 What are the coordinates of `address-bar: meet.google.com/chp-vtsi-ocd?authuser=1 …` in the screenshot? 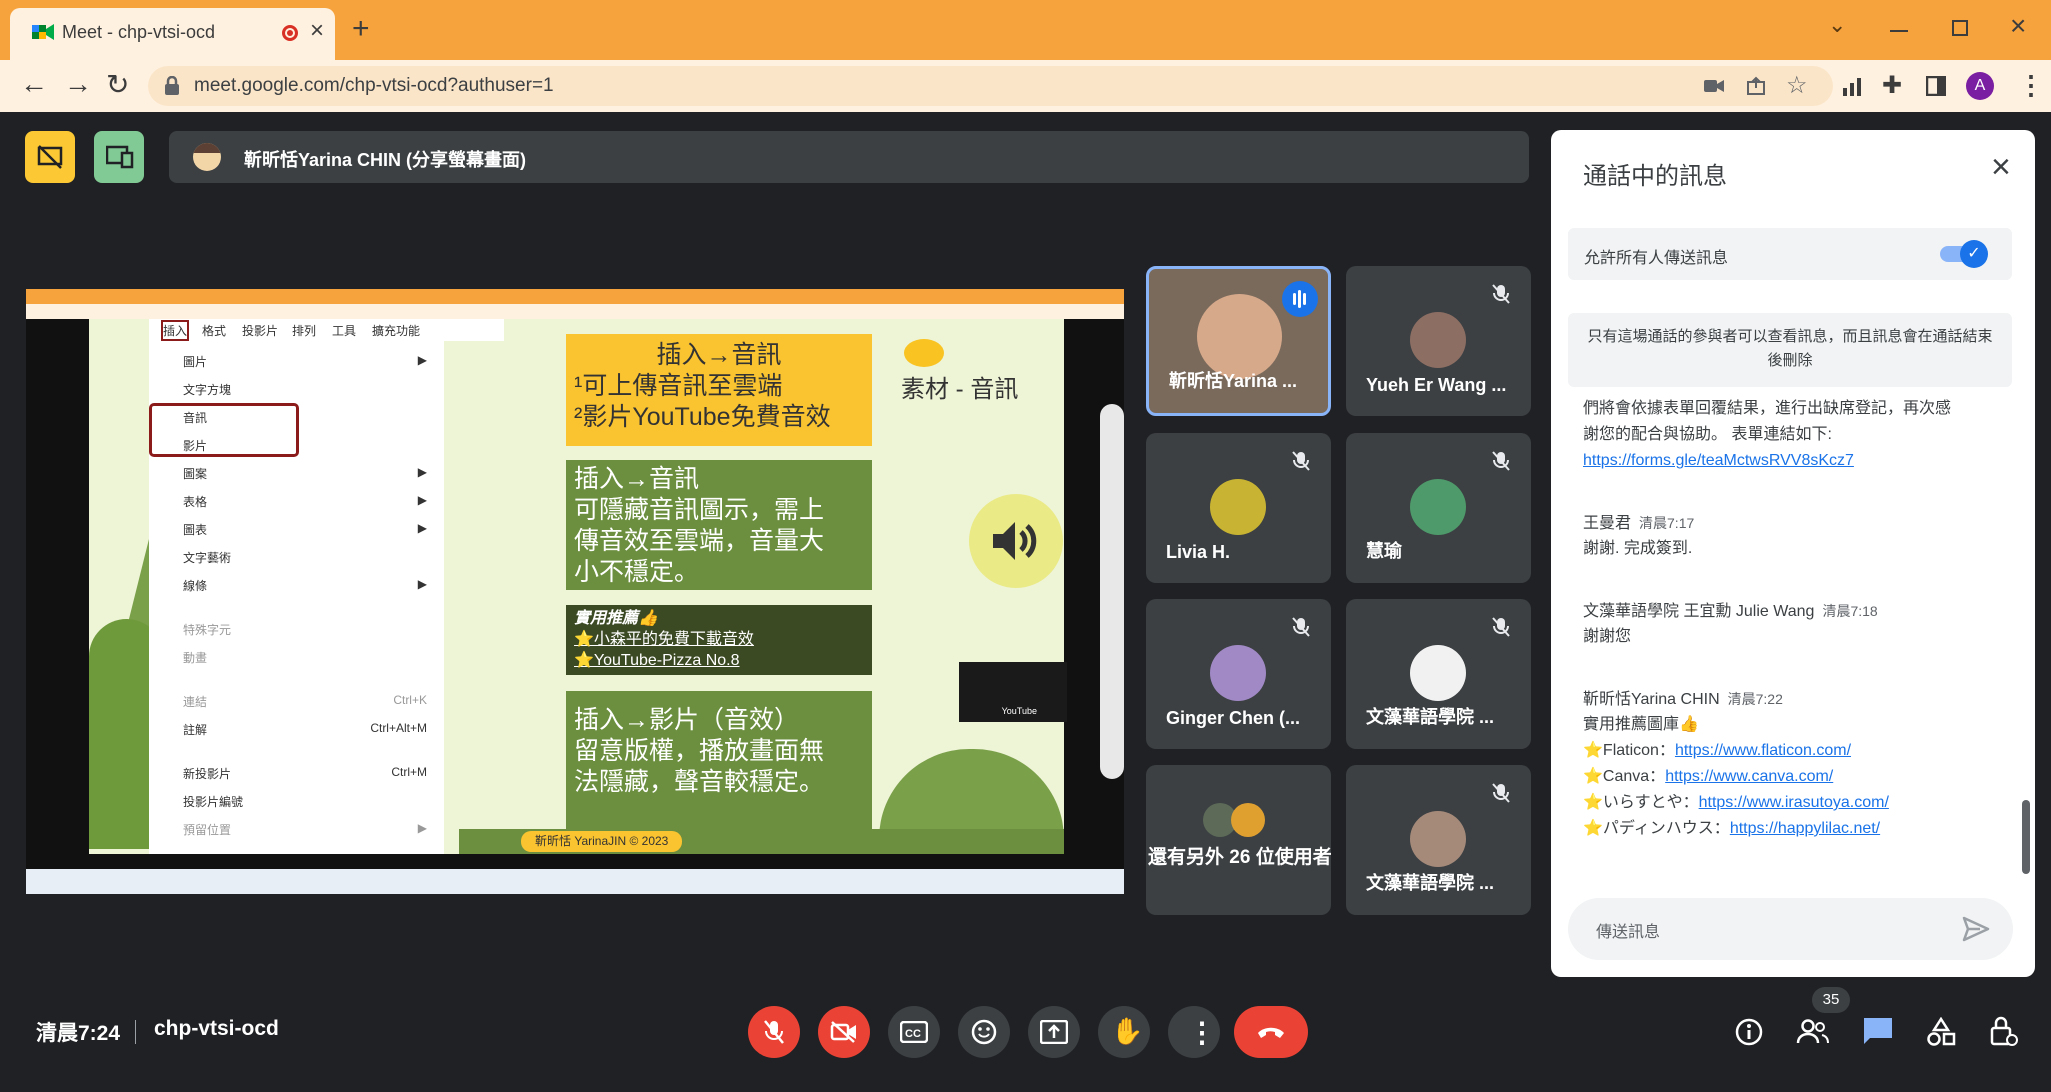 It's located at (990, 86).